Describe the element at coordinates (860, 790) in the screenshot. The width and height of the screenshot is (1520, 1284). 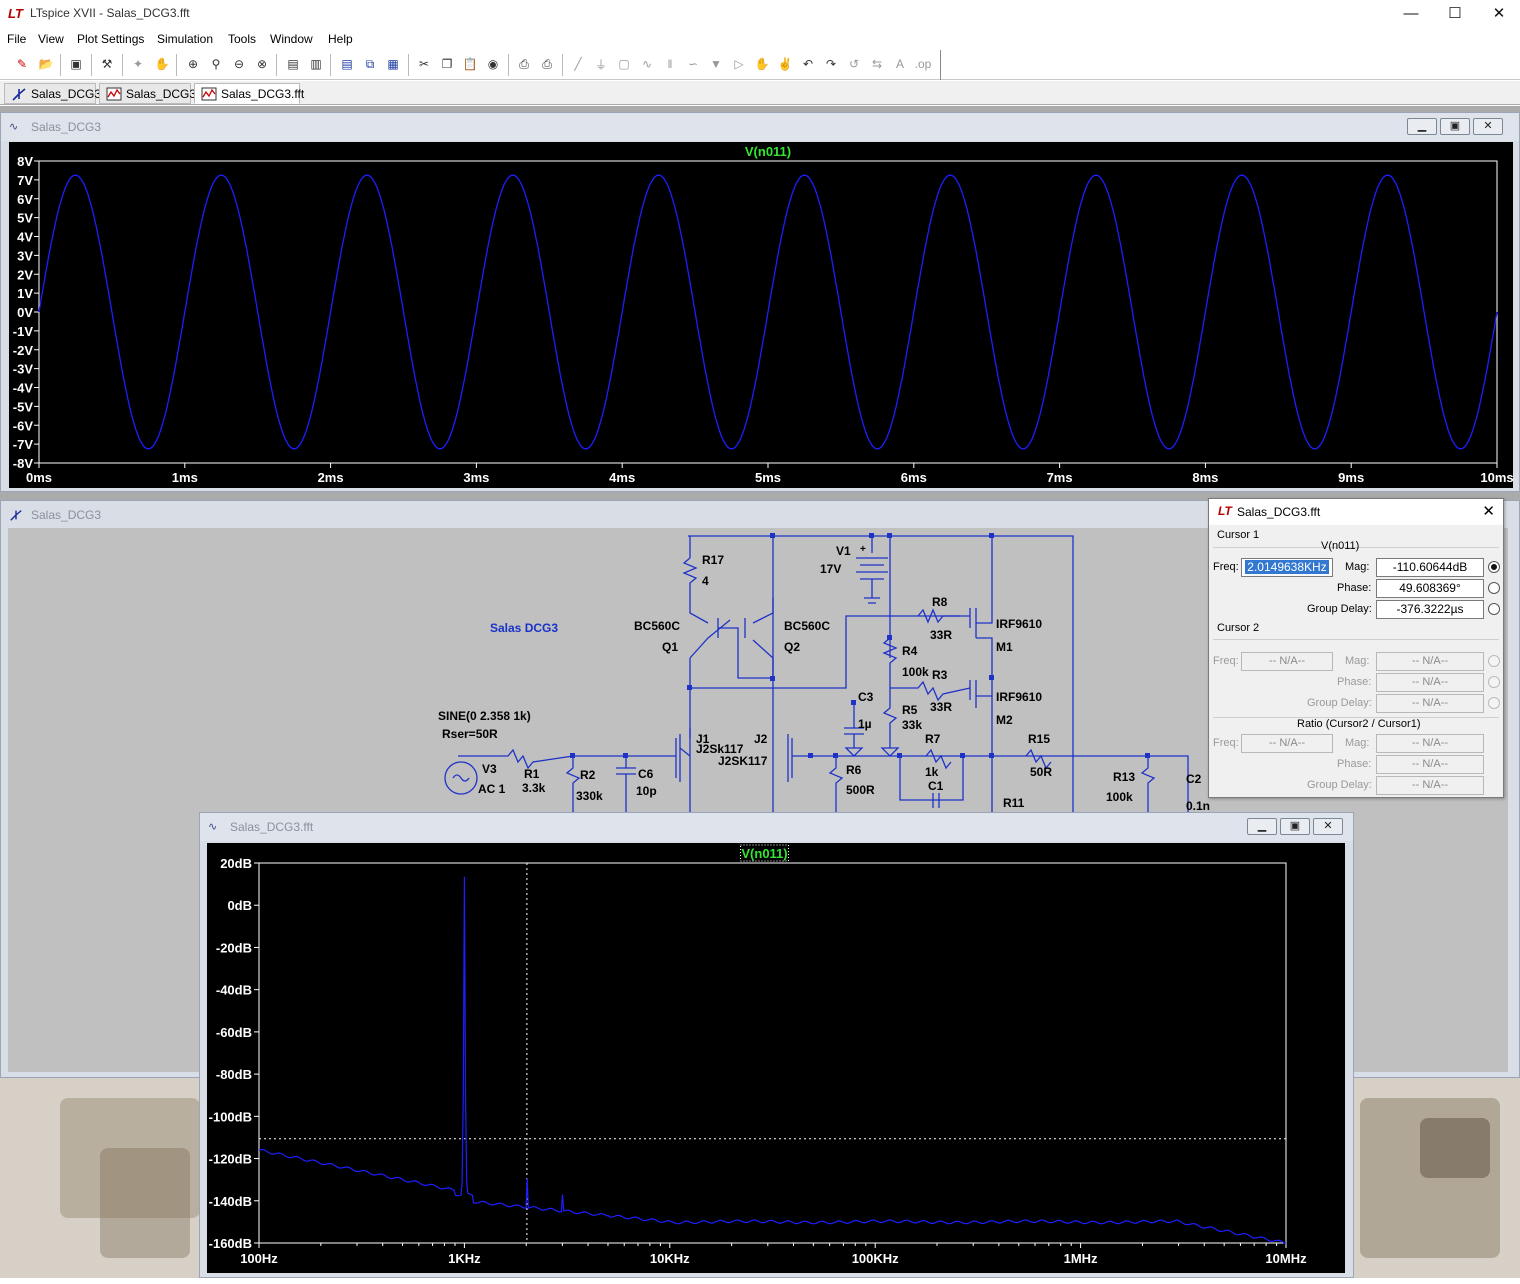
I see `r6-value: 500R` at that location.